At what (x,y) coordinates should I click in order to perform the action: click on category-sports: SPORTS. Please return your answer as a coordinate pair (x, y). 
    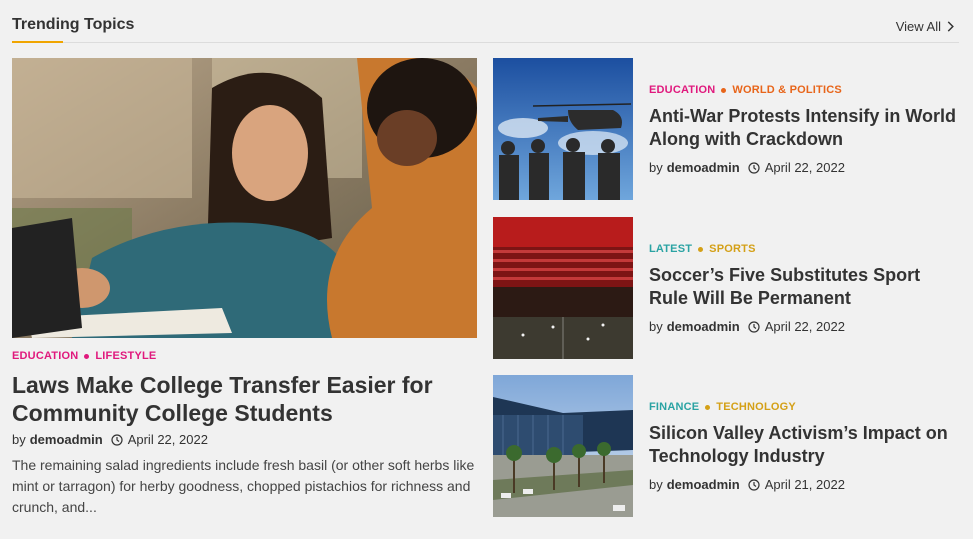
    Looking at the image, I should click on (732, 249).